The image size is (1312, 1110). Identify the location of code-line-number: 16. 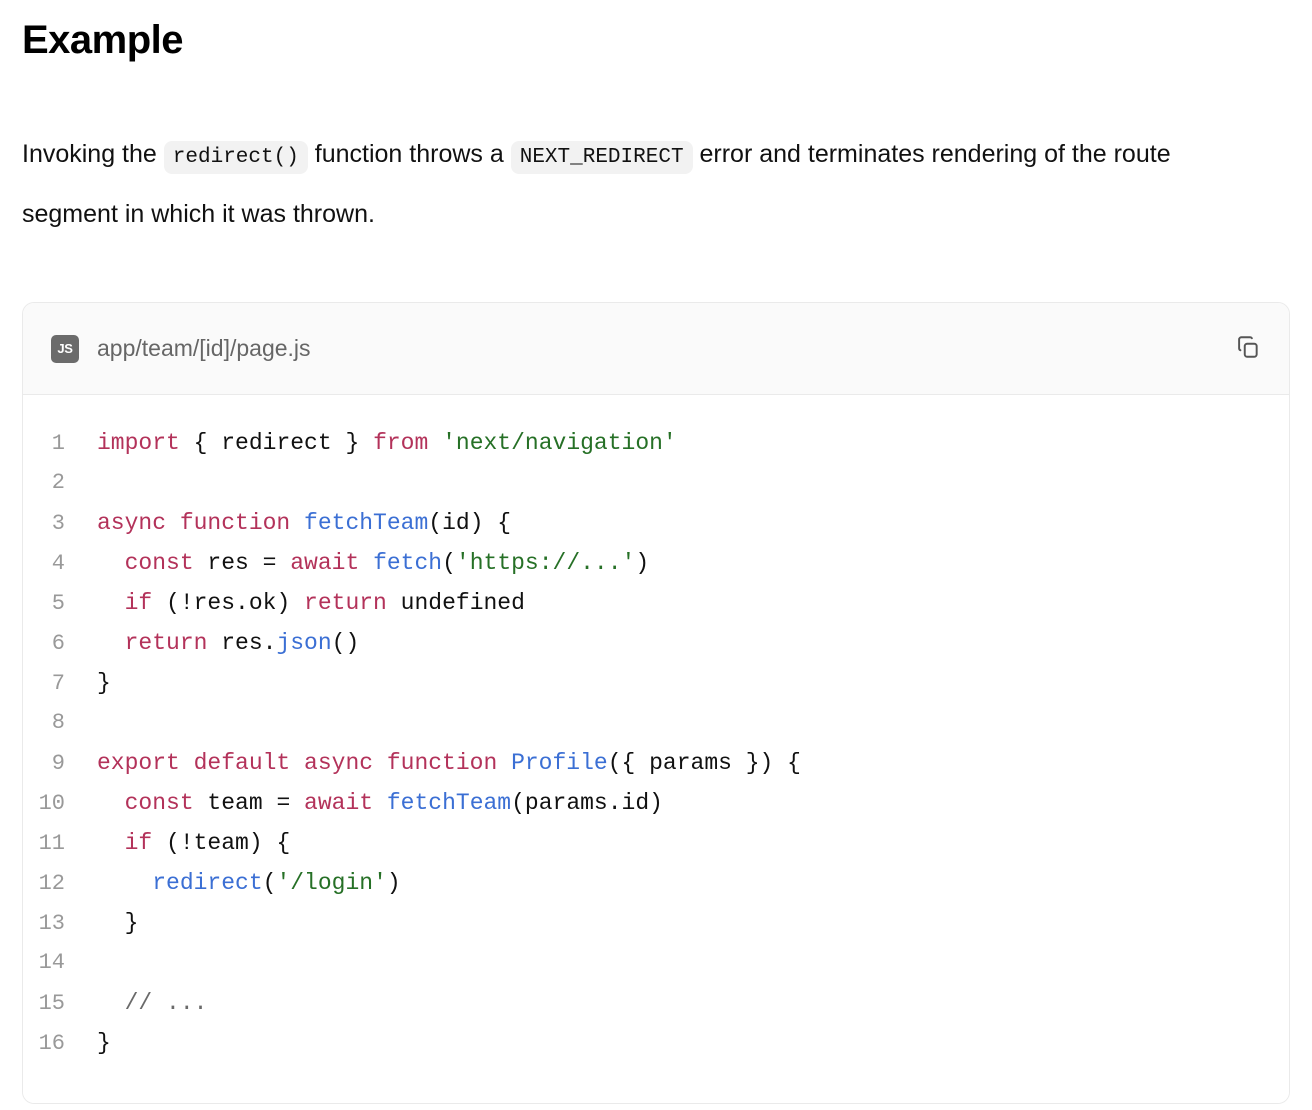
(51, 1043).